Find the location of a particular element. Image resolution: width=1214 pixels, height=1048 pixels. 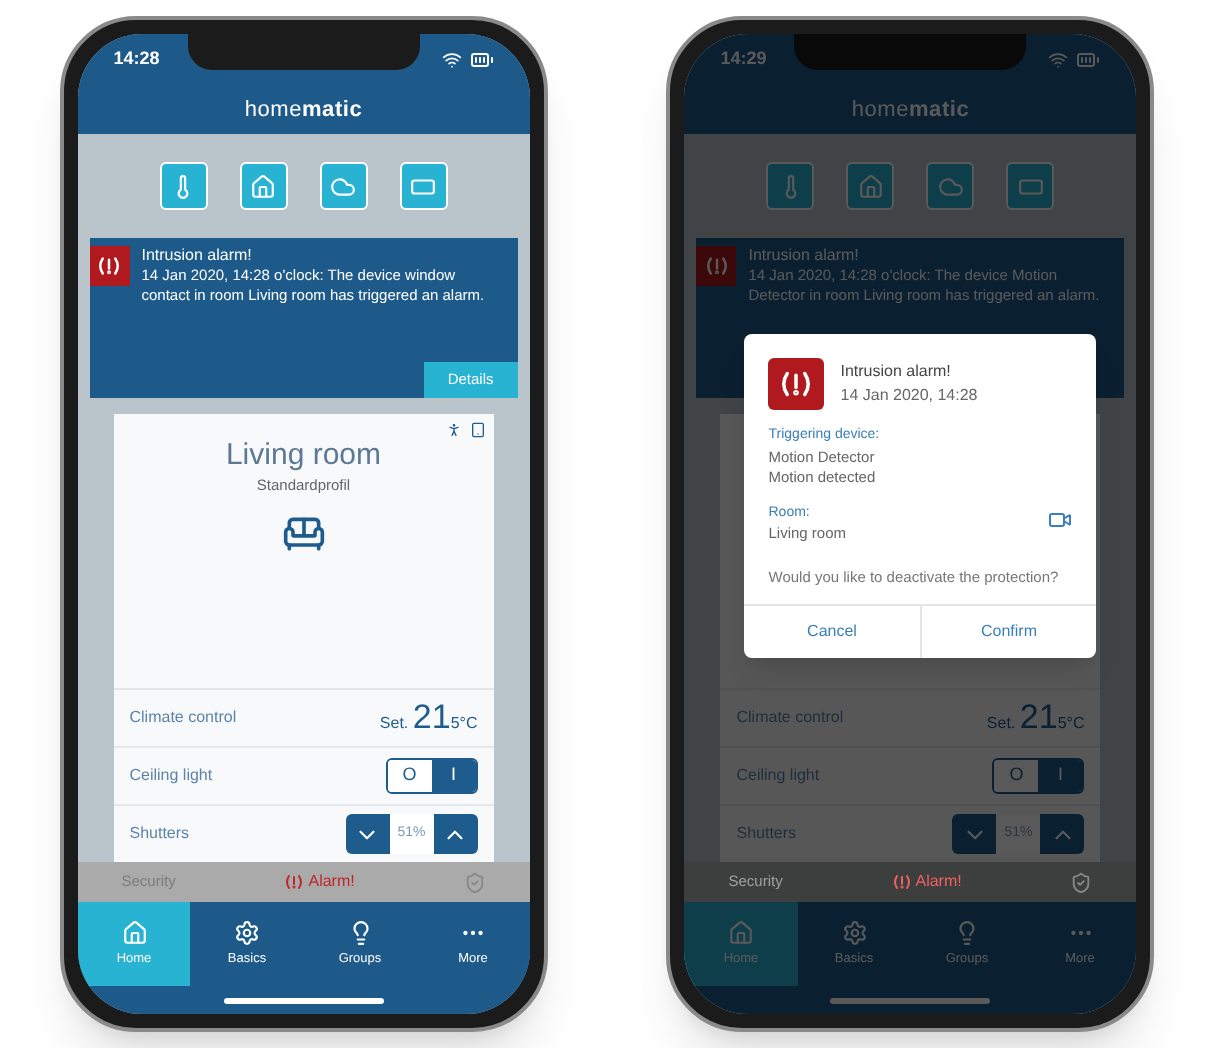

camera-icon is located at coordinates (1060, 520).